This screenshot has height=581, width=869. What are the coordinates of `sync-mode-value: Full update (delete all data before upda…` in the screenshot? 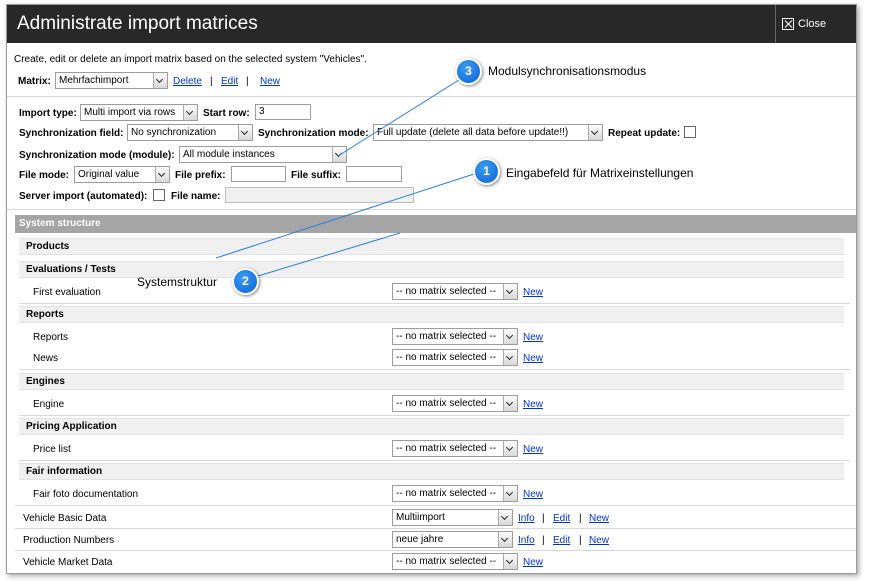 It's located at (473, 132).